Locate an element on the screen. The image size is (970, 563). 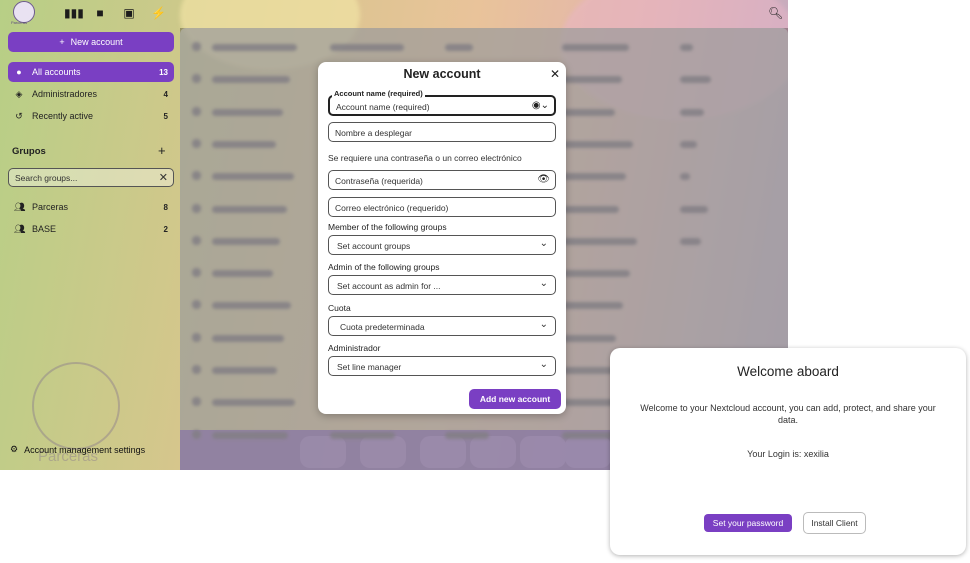
plus-icon: + is located at coordinates (62, 42).